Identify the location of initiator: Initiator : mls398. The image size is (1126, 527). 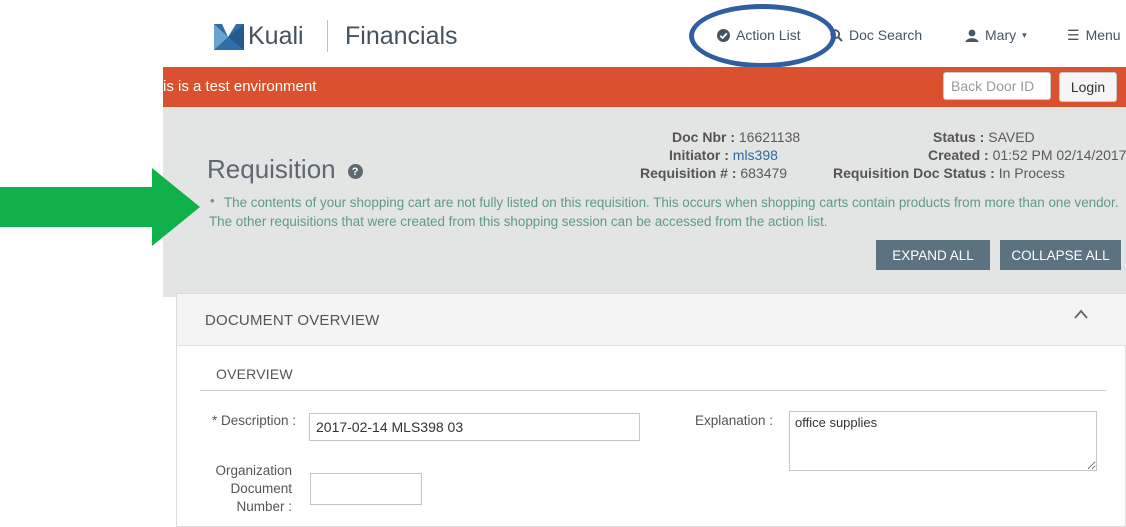
(723, 155).